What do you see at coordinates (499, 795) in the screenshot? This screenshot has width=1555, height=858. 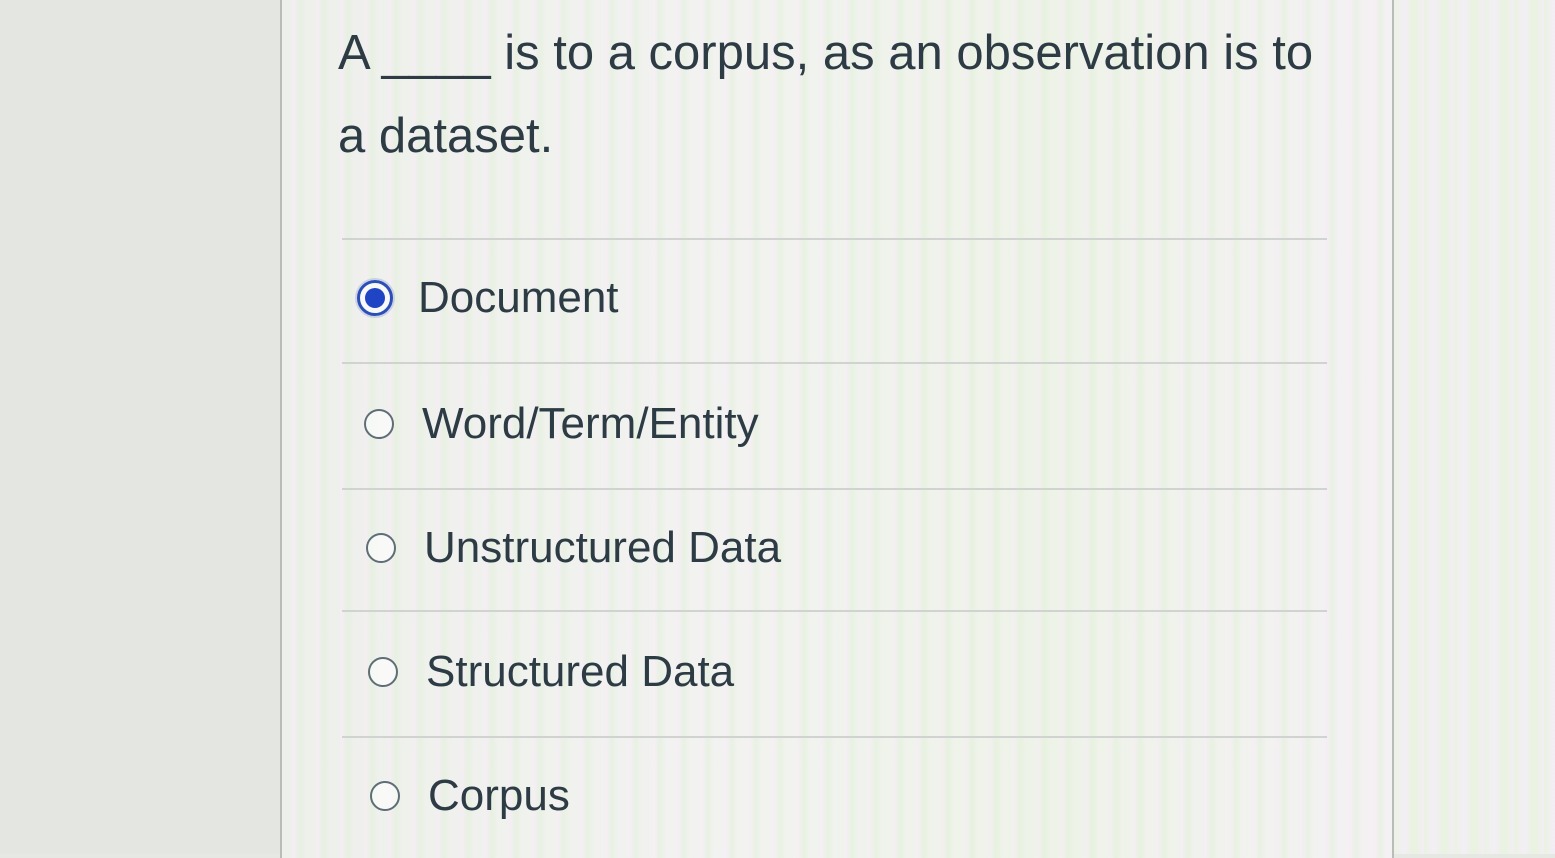 I see `option-label: Corpus` at bounding box center [499, 795].